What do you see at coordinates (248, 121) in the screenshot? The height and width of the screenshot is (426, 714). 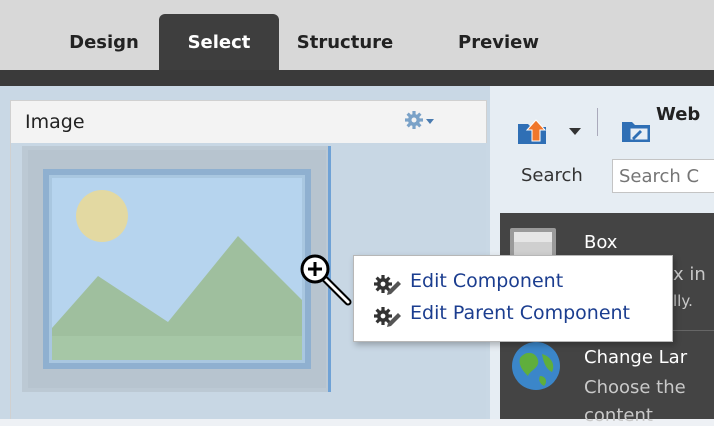 I see `image-component-header: Image` at bounding box center [248, 121].